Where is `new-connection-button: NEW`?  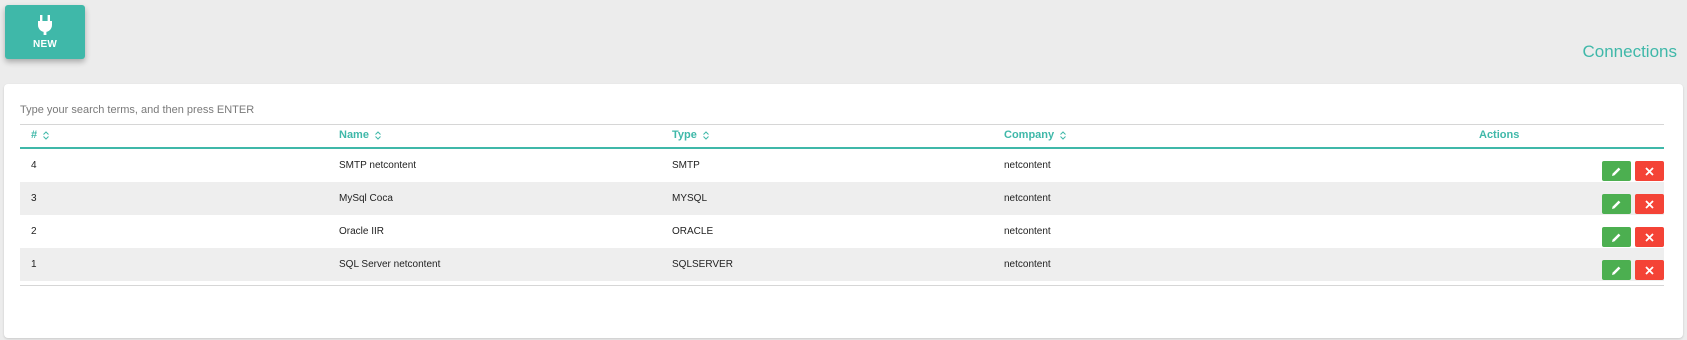
new-connection-button: NEW is located at coordinates (45, 32).